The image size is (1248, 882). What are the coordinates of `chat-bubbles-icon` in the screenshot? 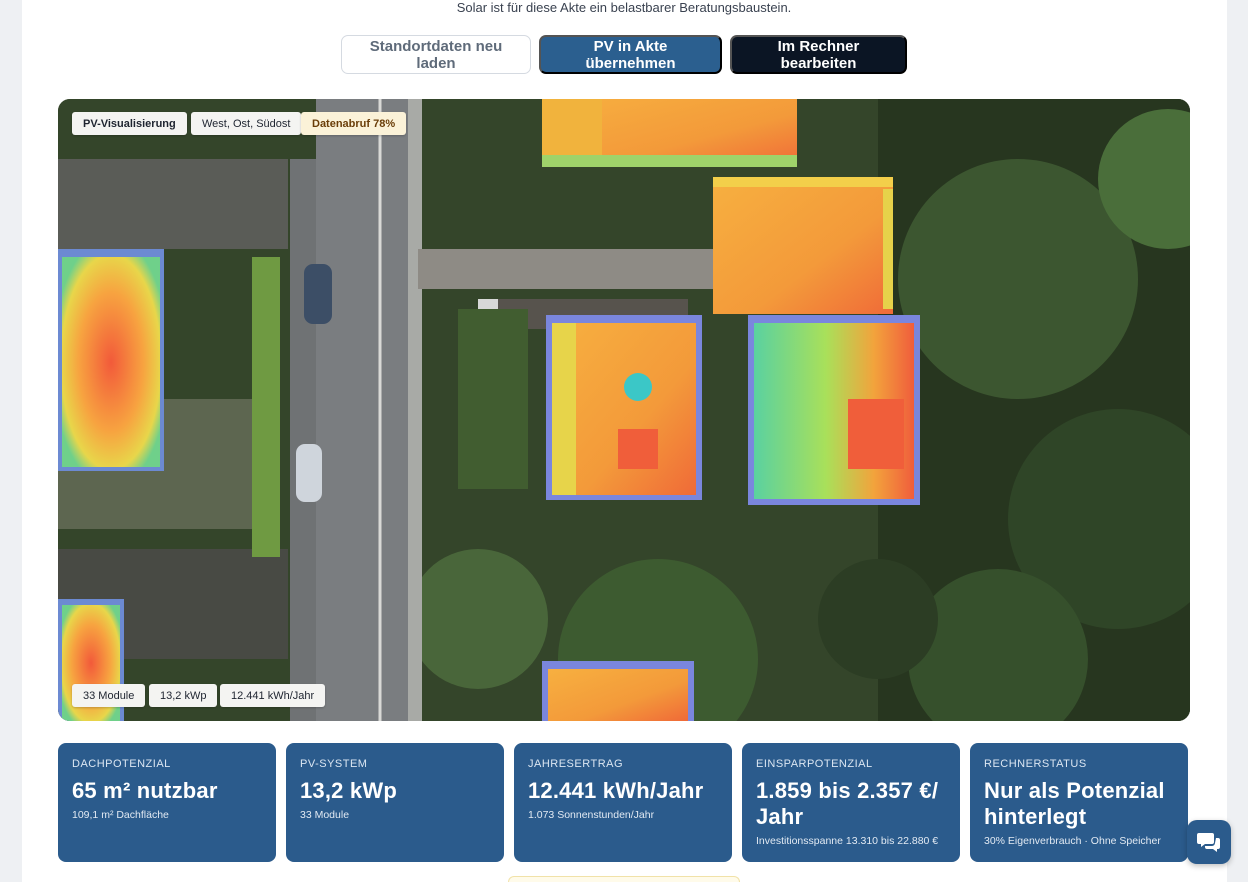 It's located at (1208, 842).